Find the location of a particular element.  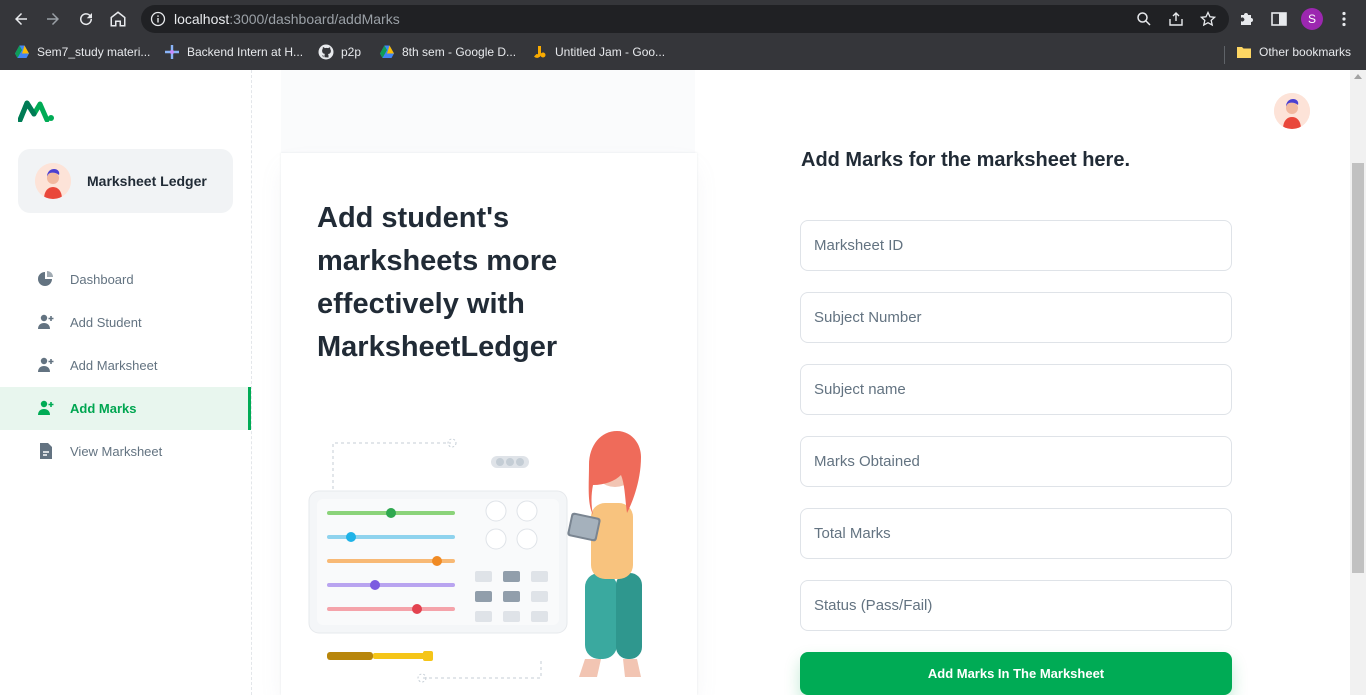

sidebar-item-view-marksheet: View Marksheet is located at coordinates (125, 451).